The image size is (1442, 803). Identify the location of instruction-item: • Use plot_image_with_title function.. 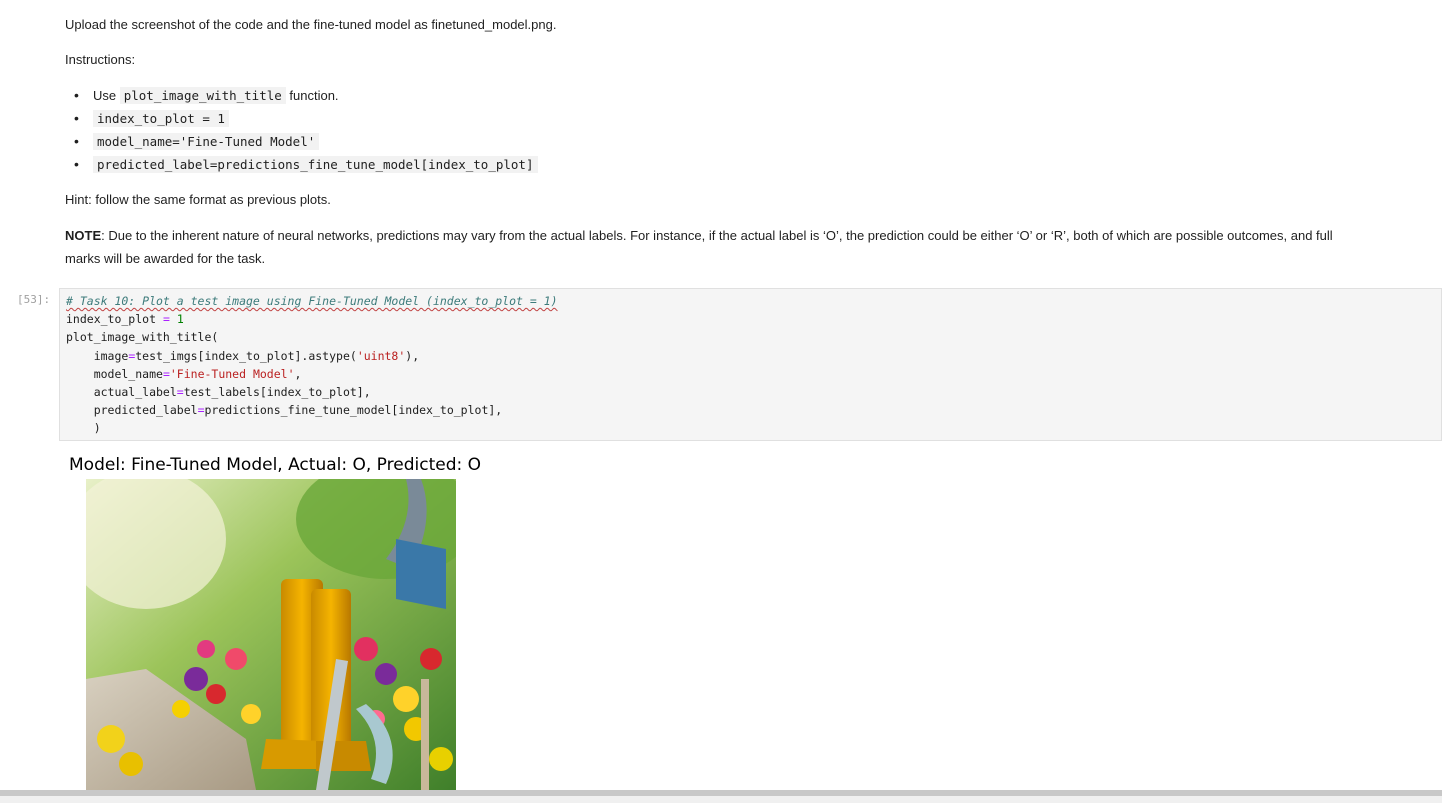
(206, 95).